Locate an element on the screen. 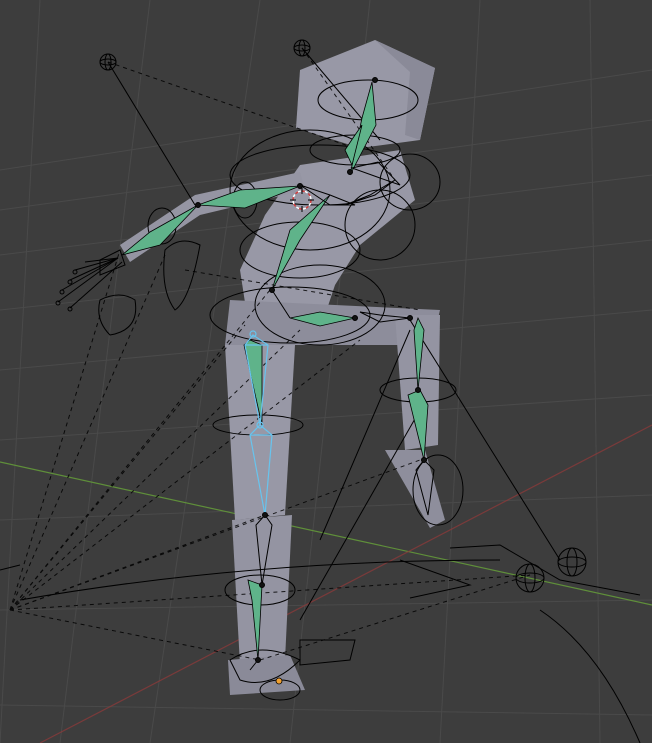 The height and width of the screenshot is (743, 652). mesh-left-shin is located at coordinates (415, 489).